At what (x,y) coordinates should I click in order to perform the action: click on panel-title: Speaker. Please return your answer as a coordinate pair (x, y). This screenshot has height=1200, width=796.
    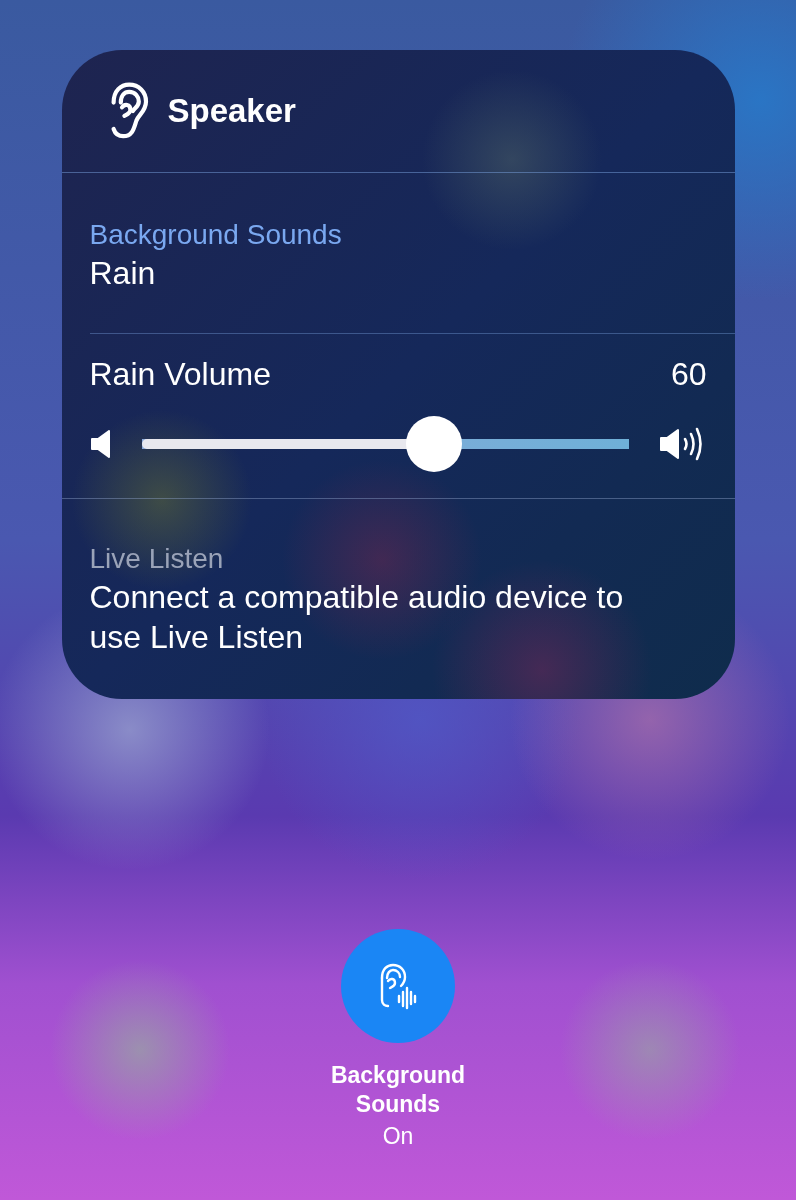
    Looking at the image, I should click on (231, 111).